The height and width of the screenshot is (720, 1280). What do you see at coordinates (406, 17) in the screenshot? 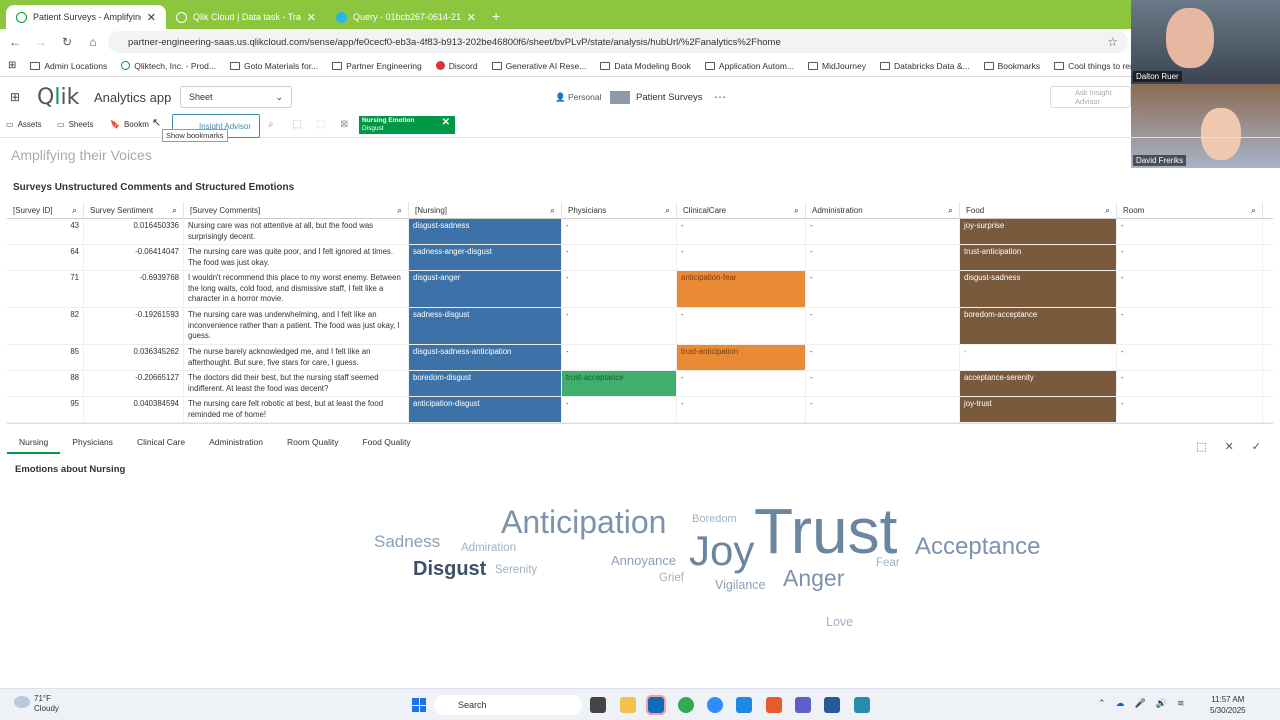
I see `browser-tab-query: Query - 01bcb267-0614-210a- ✕` at bounding box center [406, 17].